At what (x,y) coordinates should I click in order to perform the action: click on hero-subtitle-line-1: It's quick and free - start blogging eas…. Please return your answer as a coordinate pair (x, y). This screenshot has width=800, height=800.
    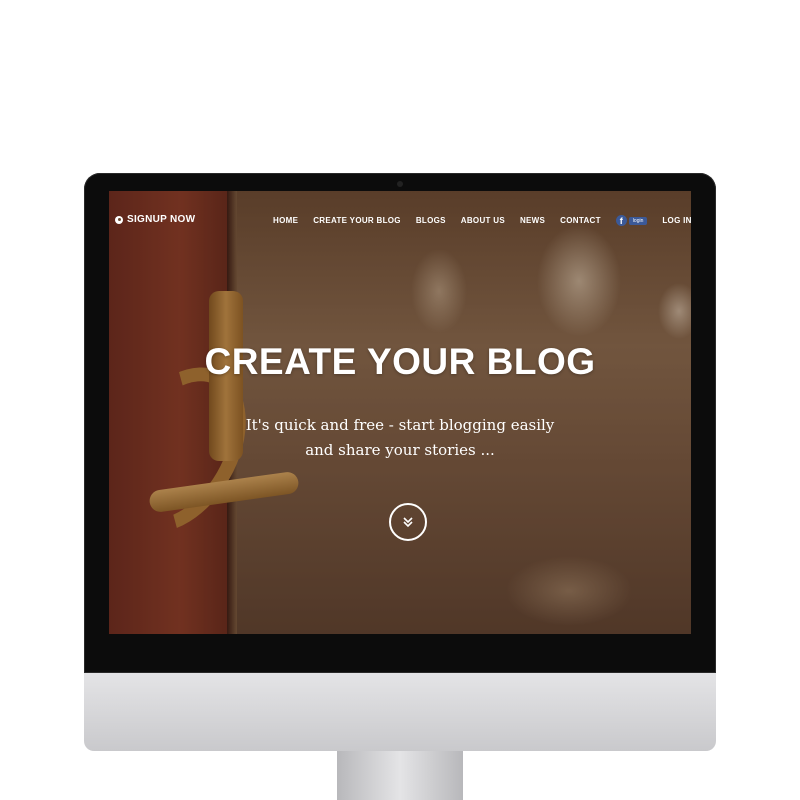
    Looking at the image, I should click on (400, 425).